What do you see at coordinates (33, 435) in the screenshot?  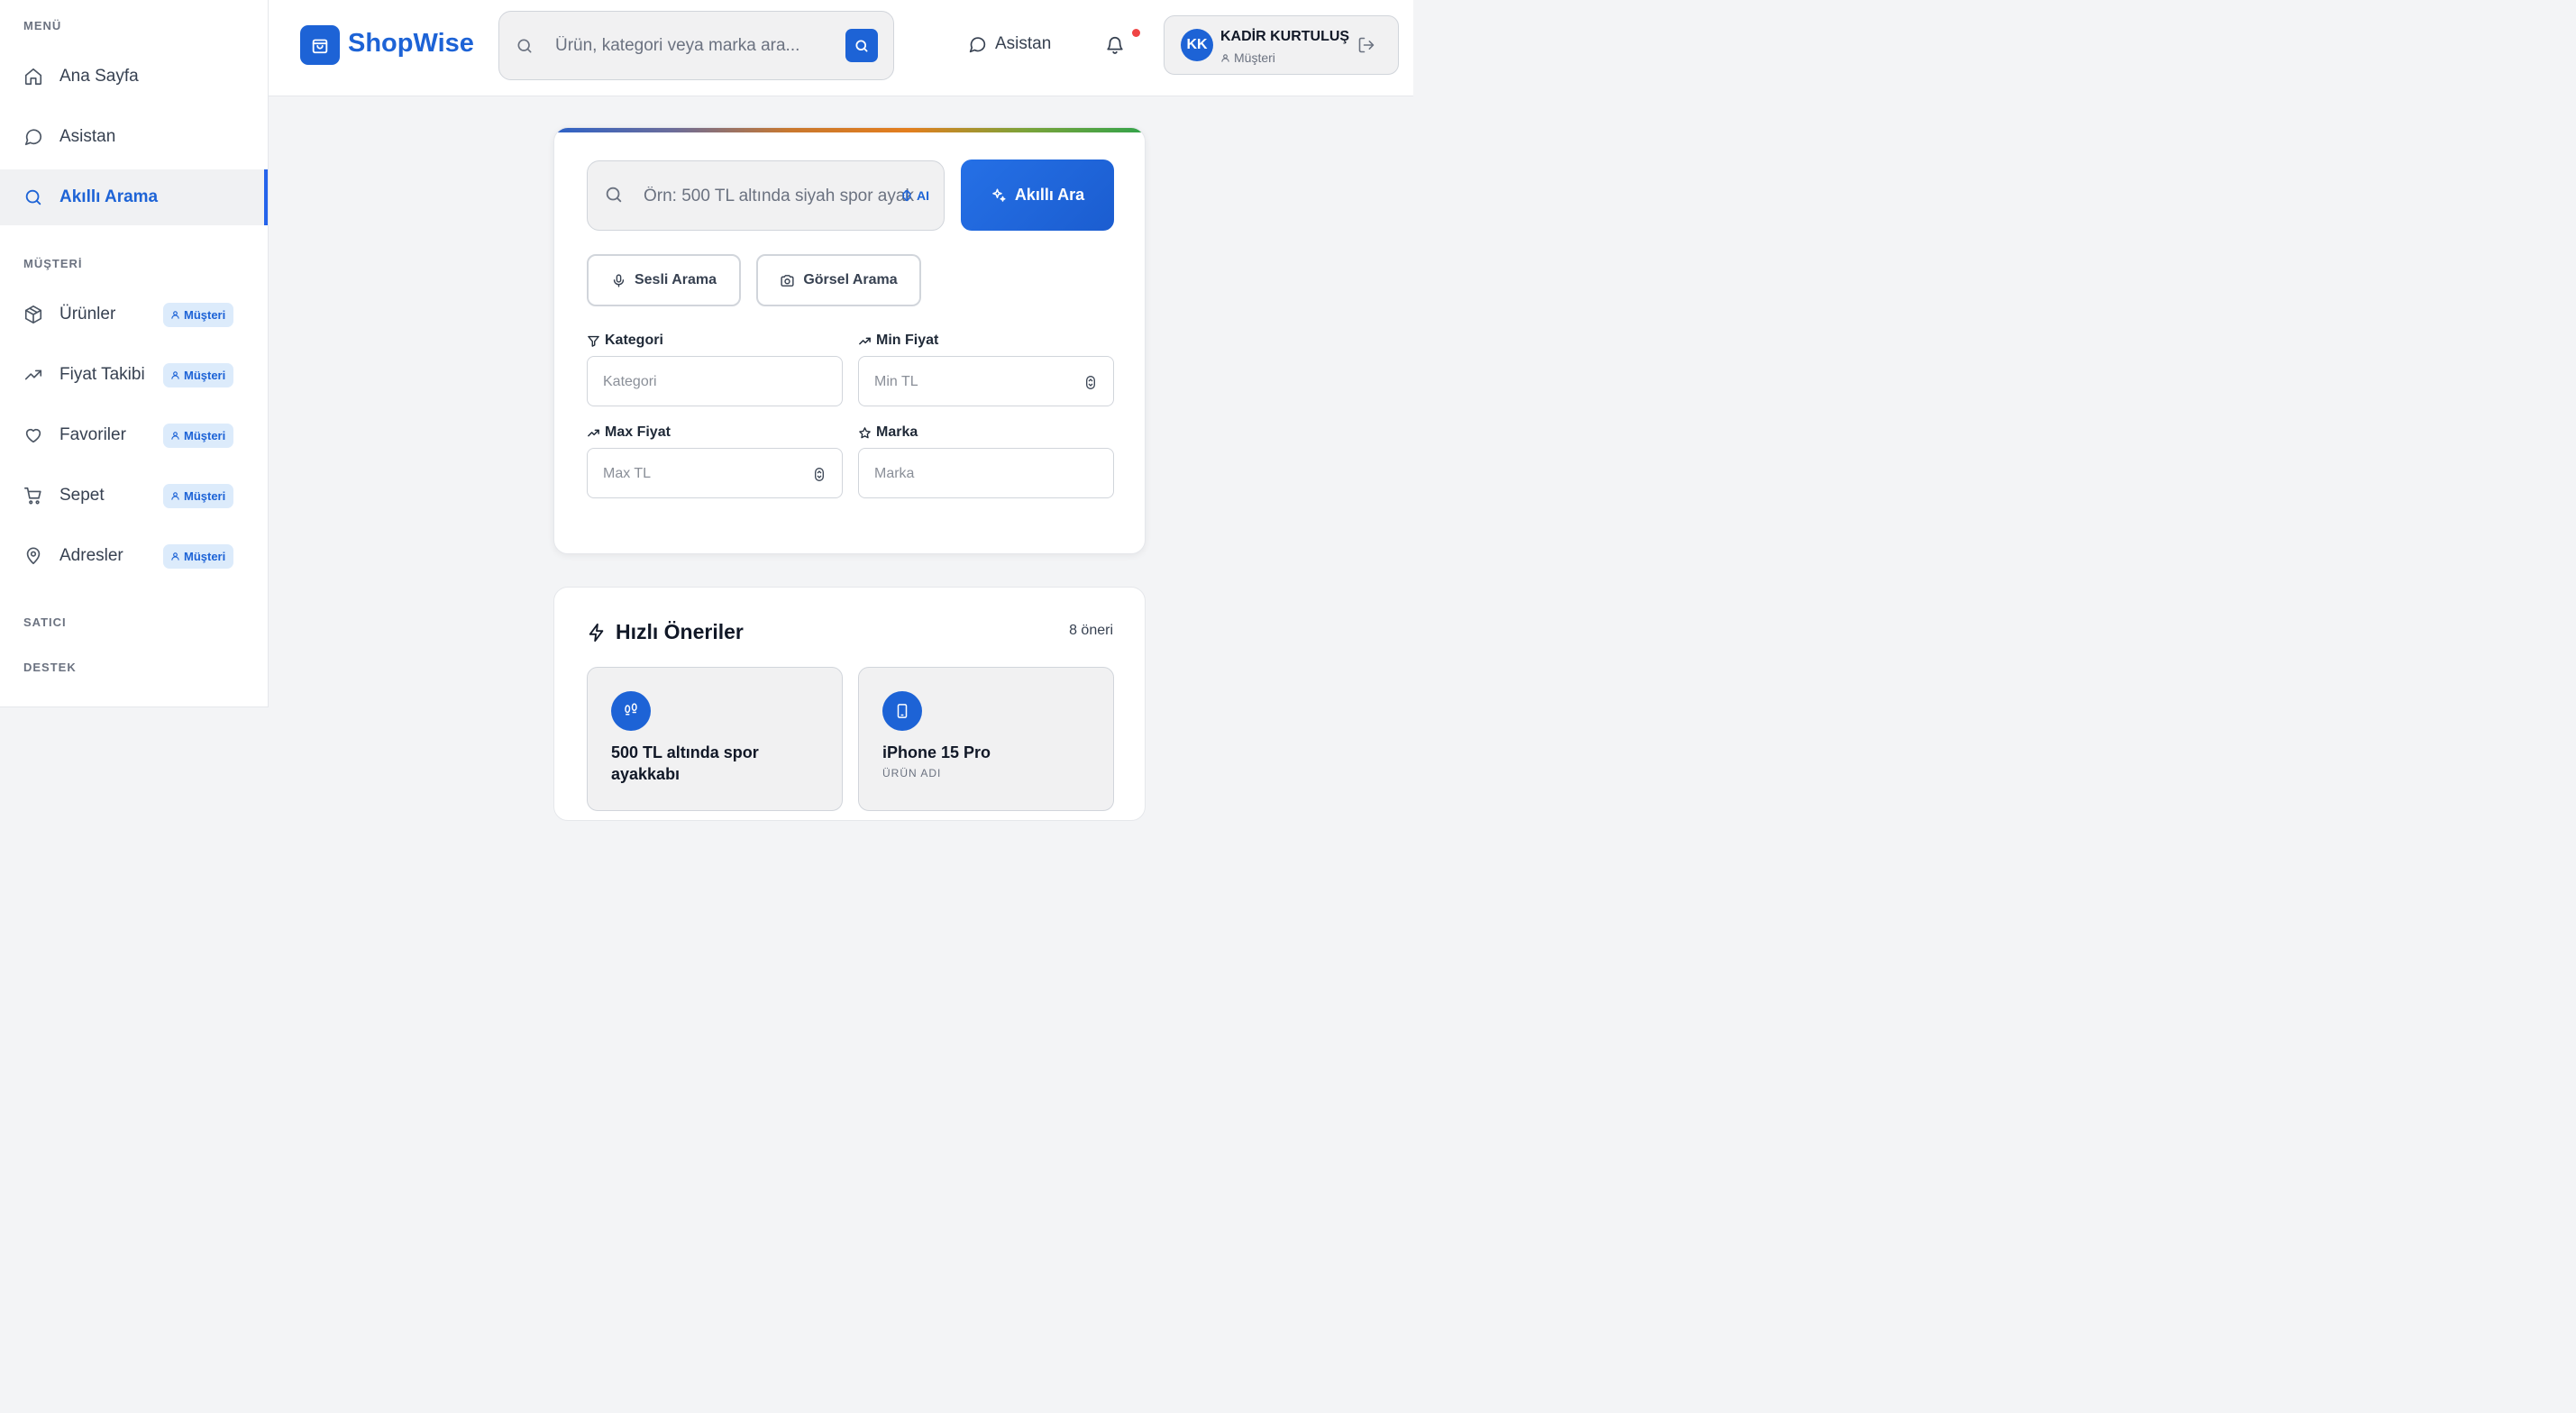 I see `heart-icon` at bounding box center [33, 435].